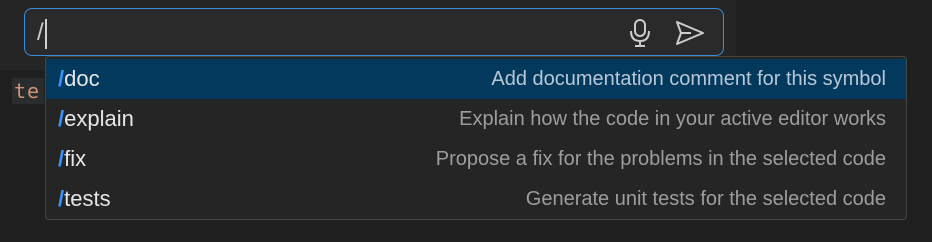 Image resolution: width=932 pixels, height=242 pixels. What do you see at coordinates (374, 32) in the screenshot?
I see `chat-input-box: /` at bounding box center [374, 32].